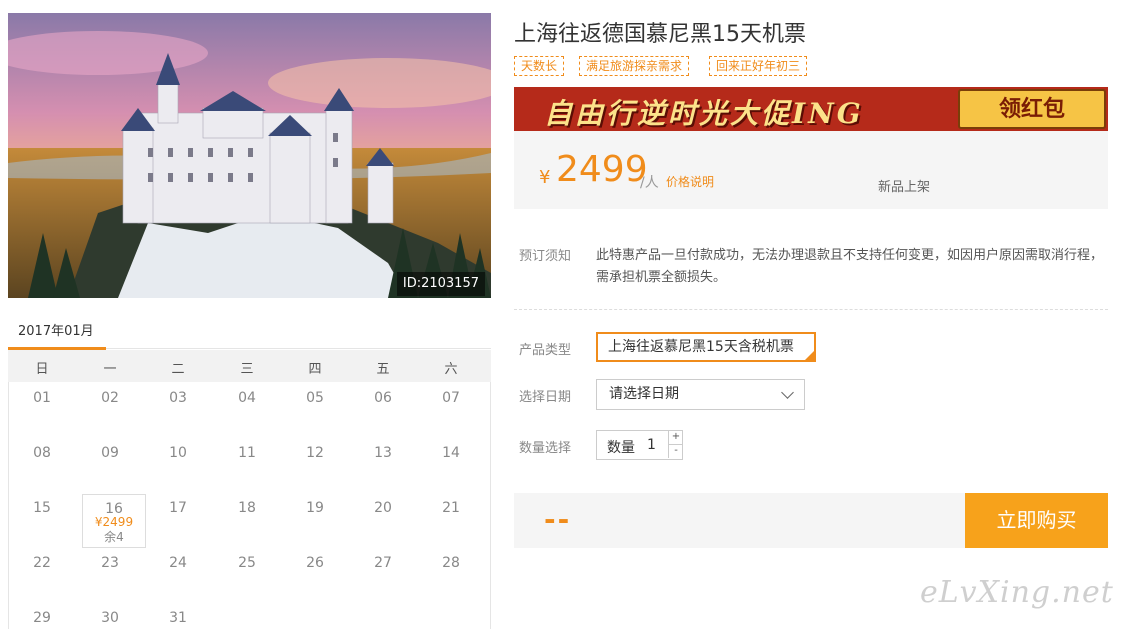 This screenshot has width=1125, height=629. What do you see at coordinates (660, 34) in the screenshot?
I see `product-title: 上海往返德国慕尼黑15天机票` at bounding box center [660, 34].